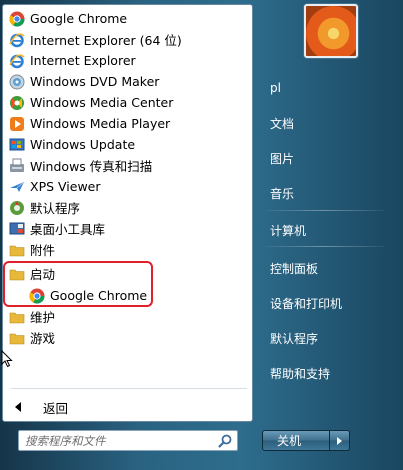  What do you see at coordinates (324, 88) in the screenshot?
I see `right-item-user: pl` at bounding box center [324, 88].